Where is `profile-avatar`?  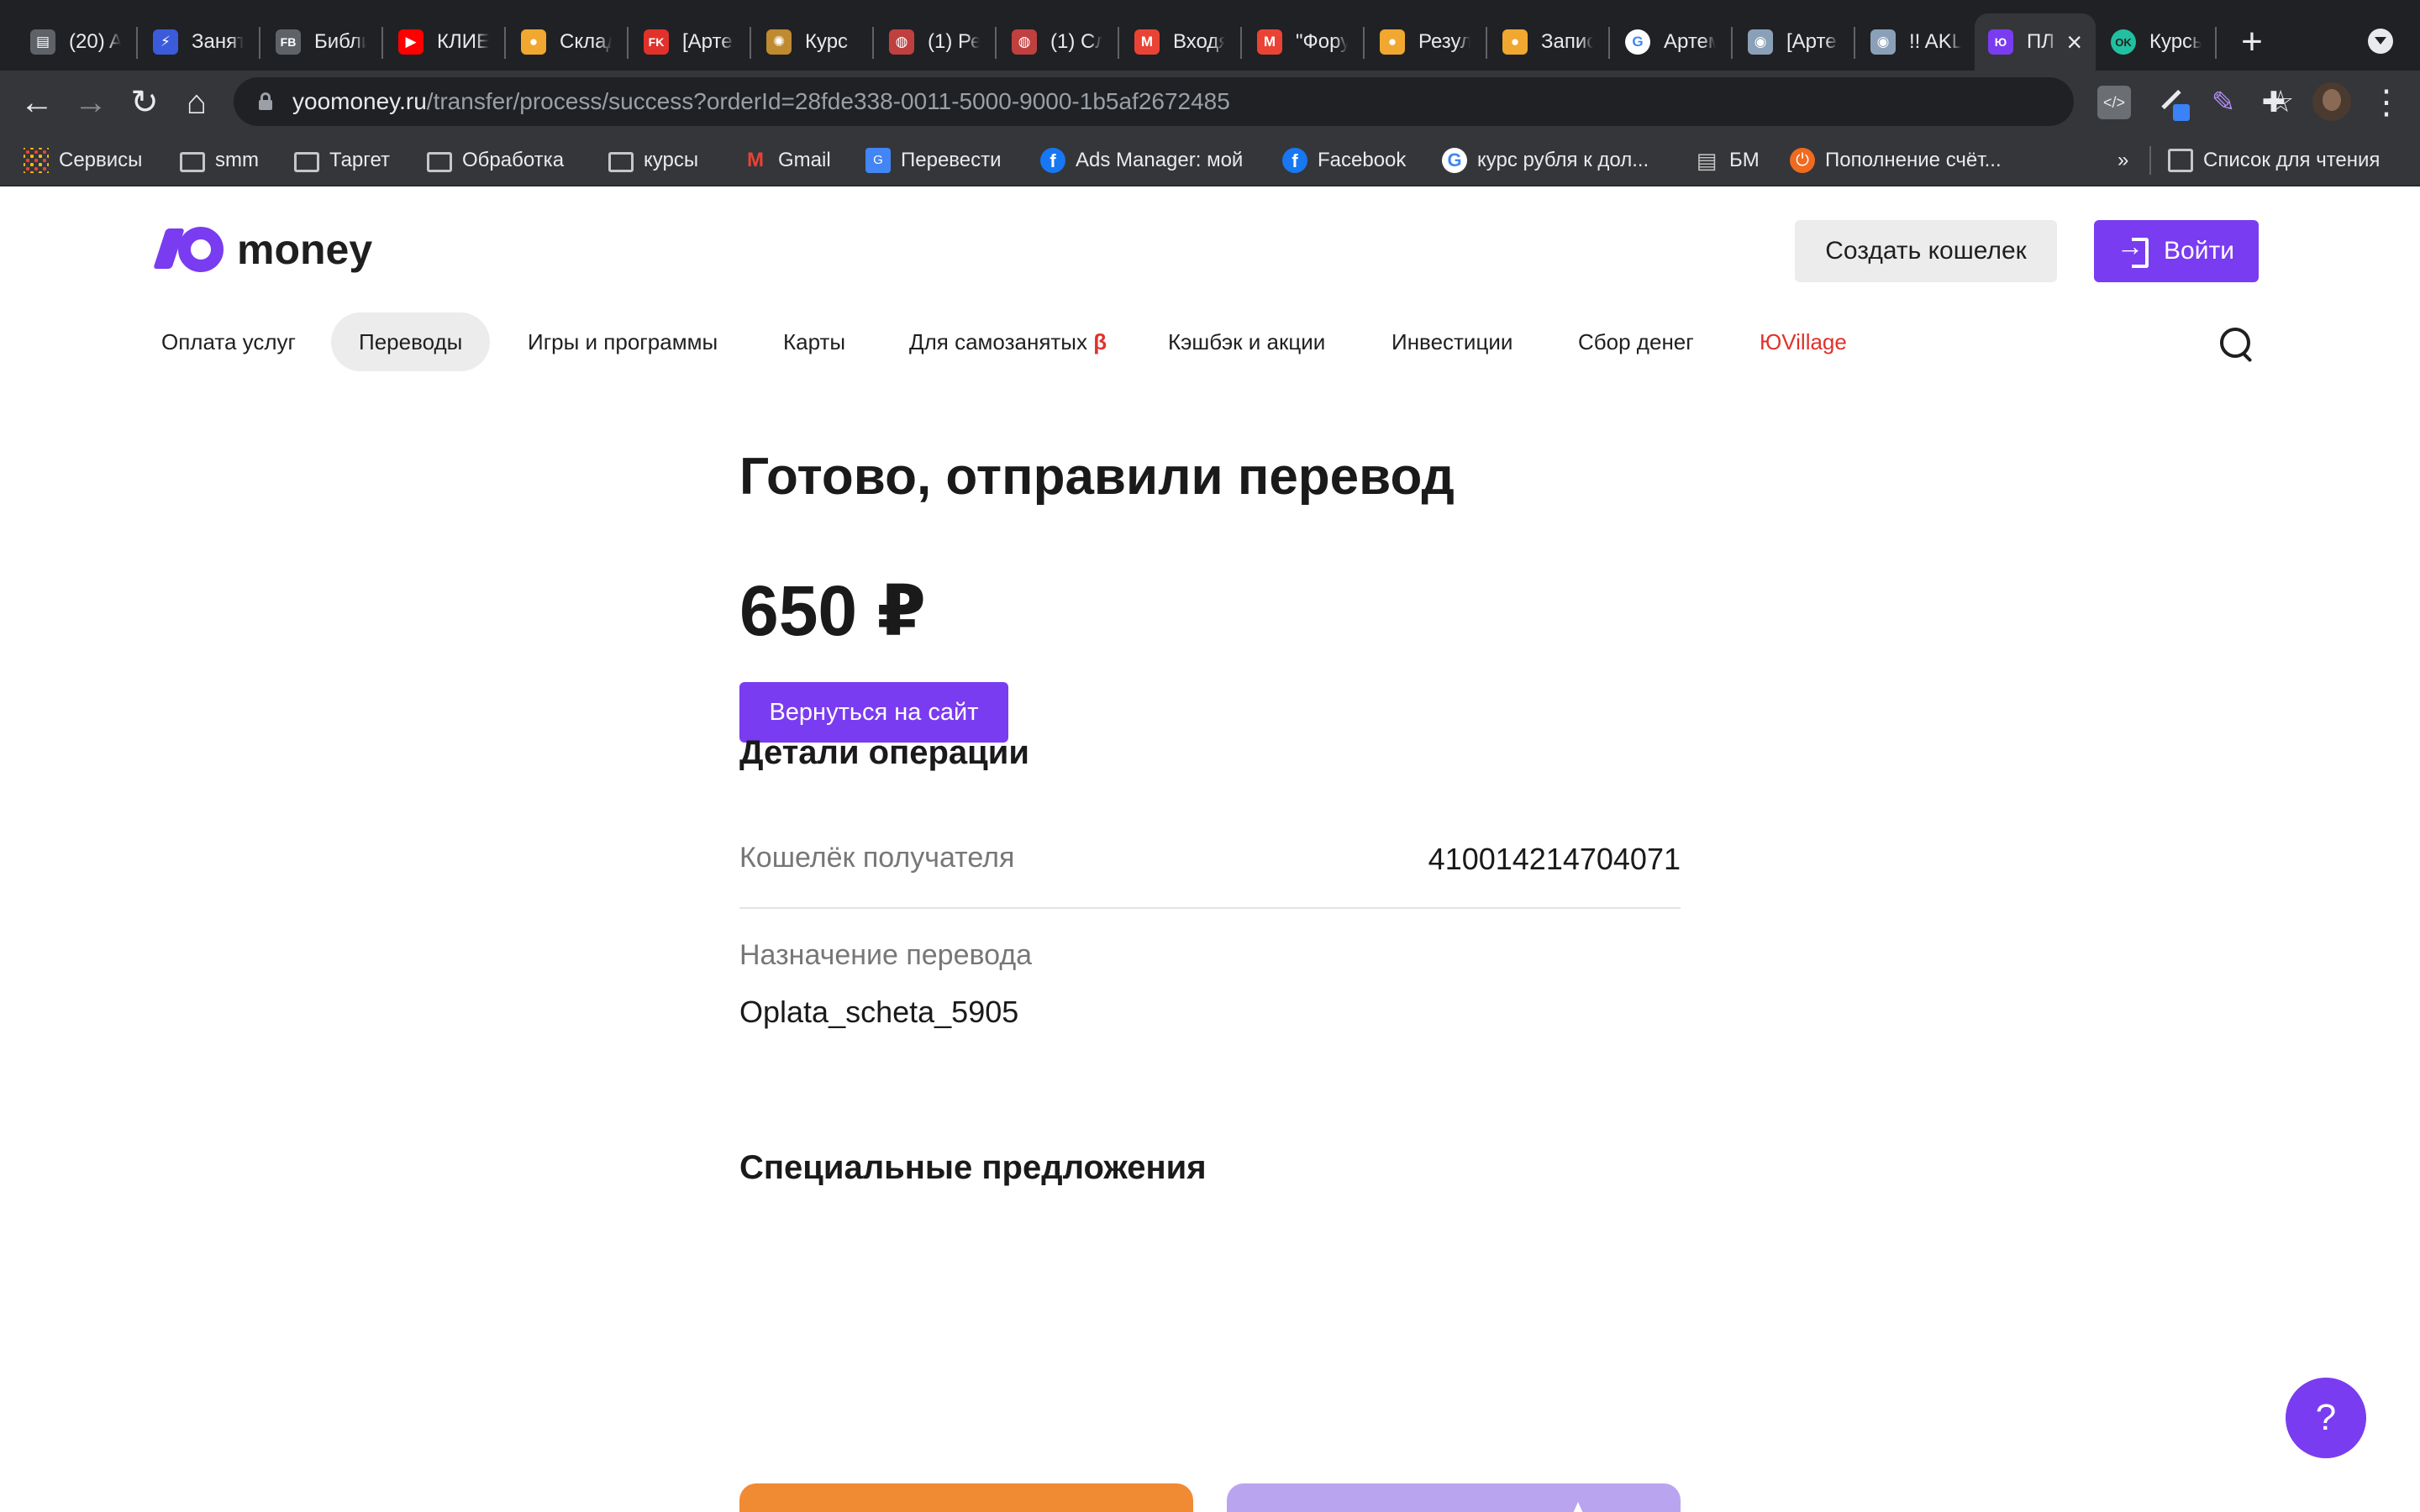
profile-avatar is located at coordinates (2331, 101).